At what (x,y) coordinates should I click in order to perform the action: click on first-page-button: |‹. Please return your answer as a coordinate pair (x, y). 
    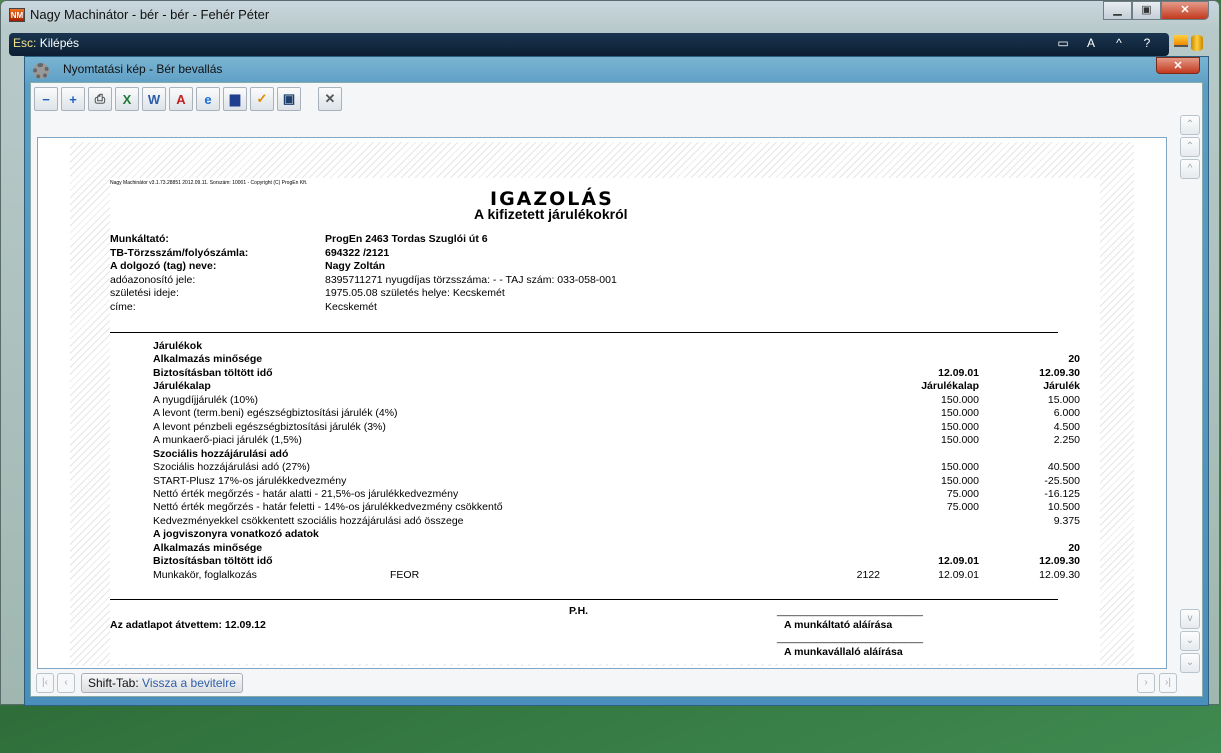
    Looking at the image, I should click on (45, 683).